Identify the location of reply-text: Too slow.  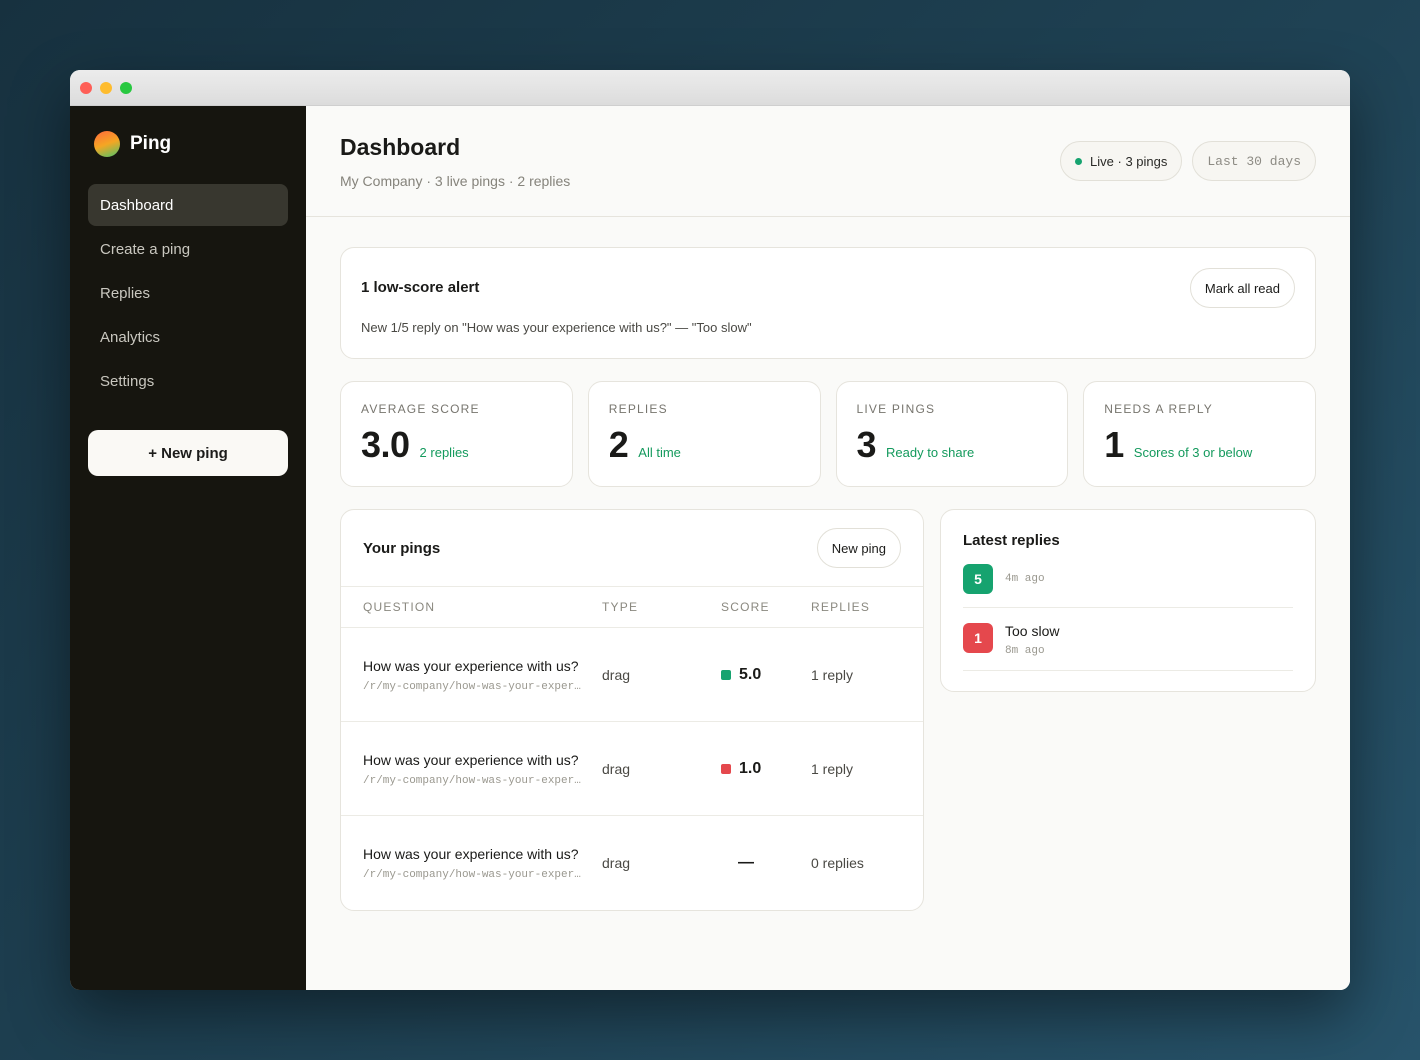
(1032, 631).